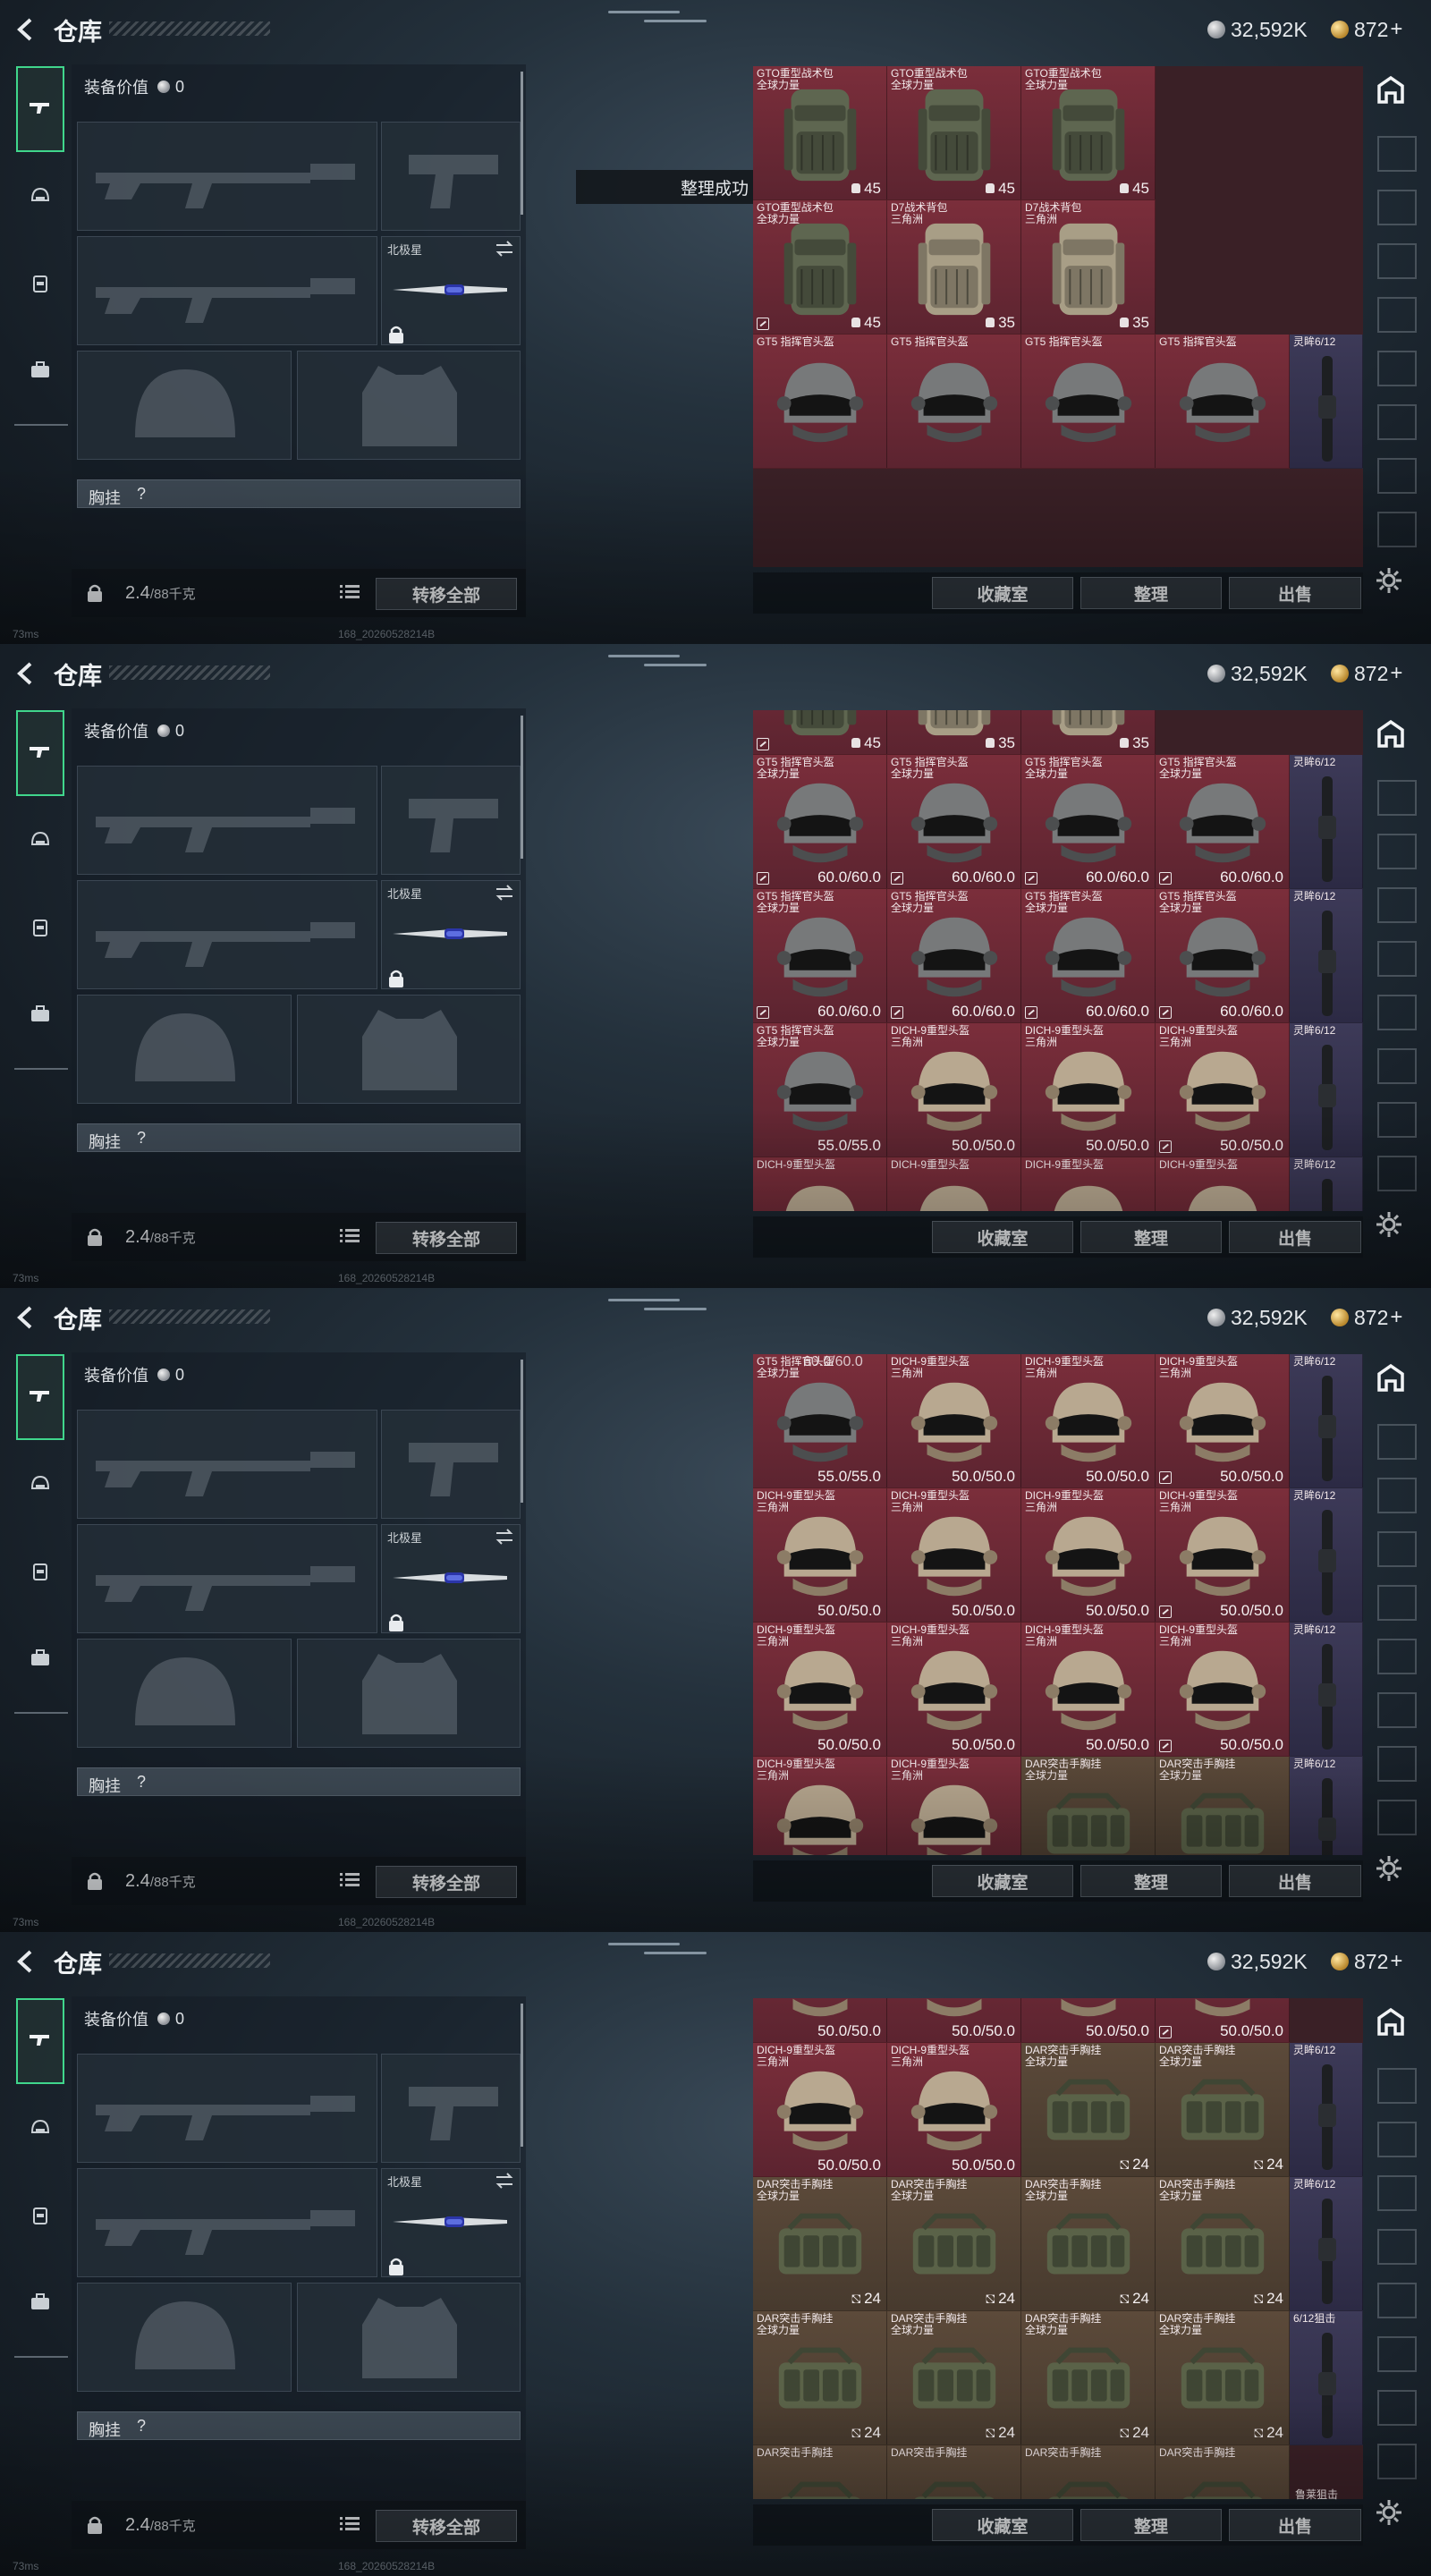 The height and width of the screenshot is (2576, 1431). I want to click on collection-room-button: 收藏室, so click(1003, 1881).